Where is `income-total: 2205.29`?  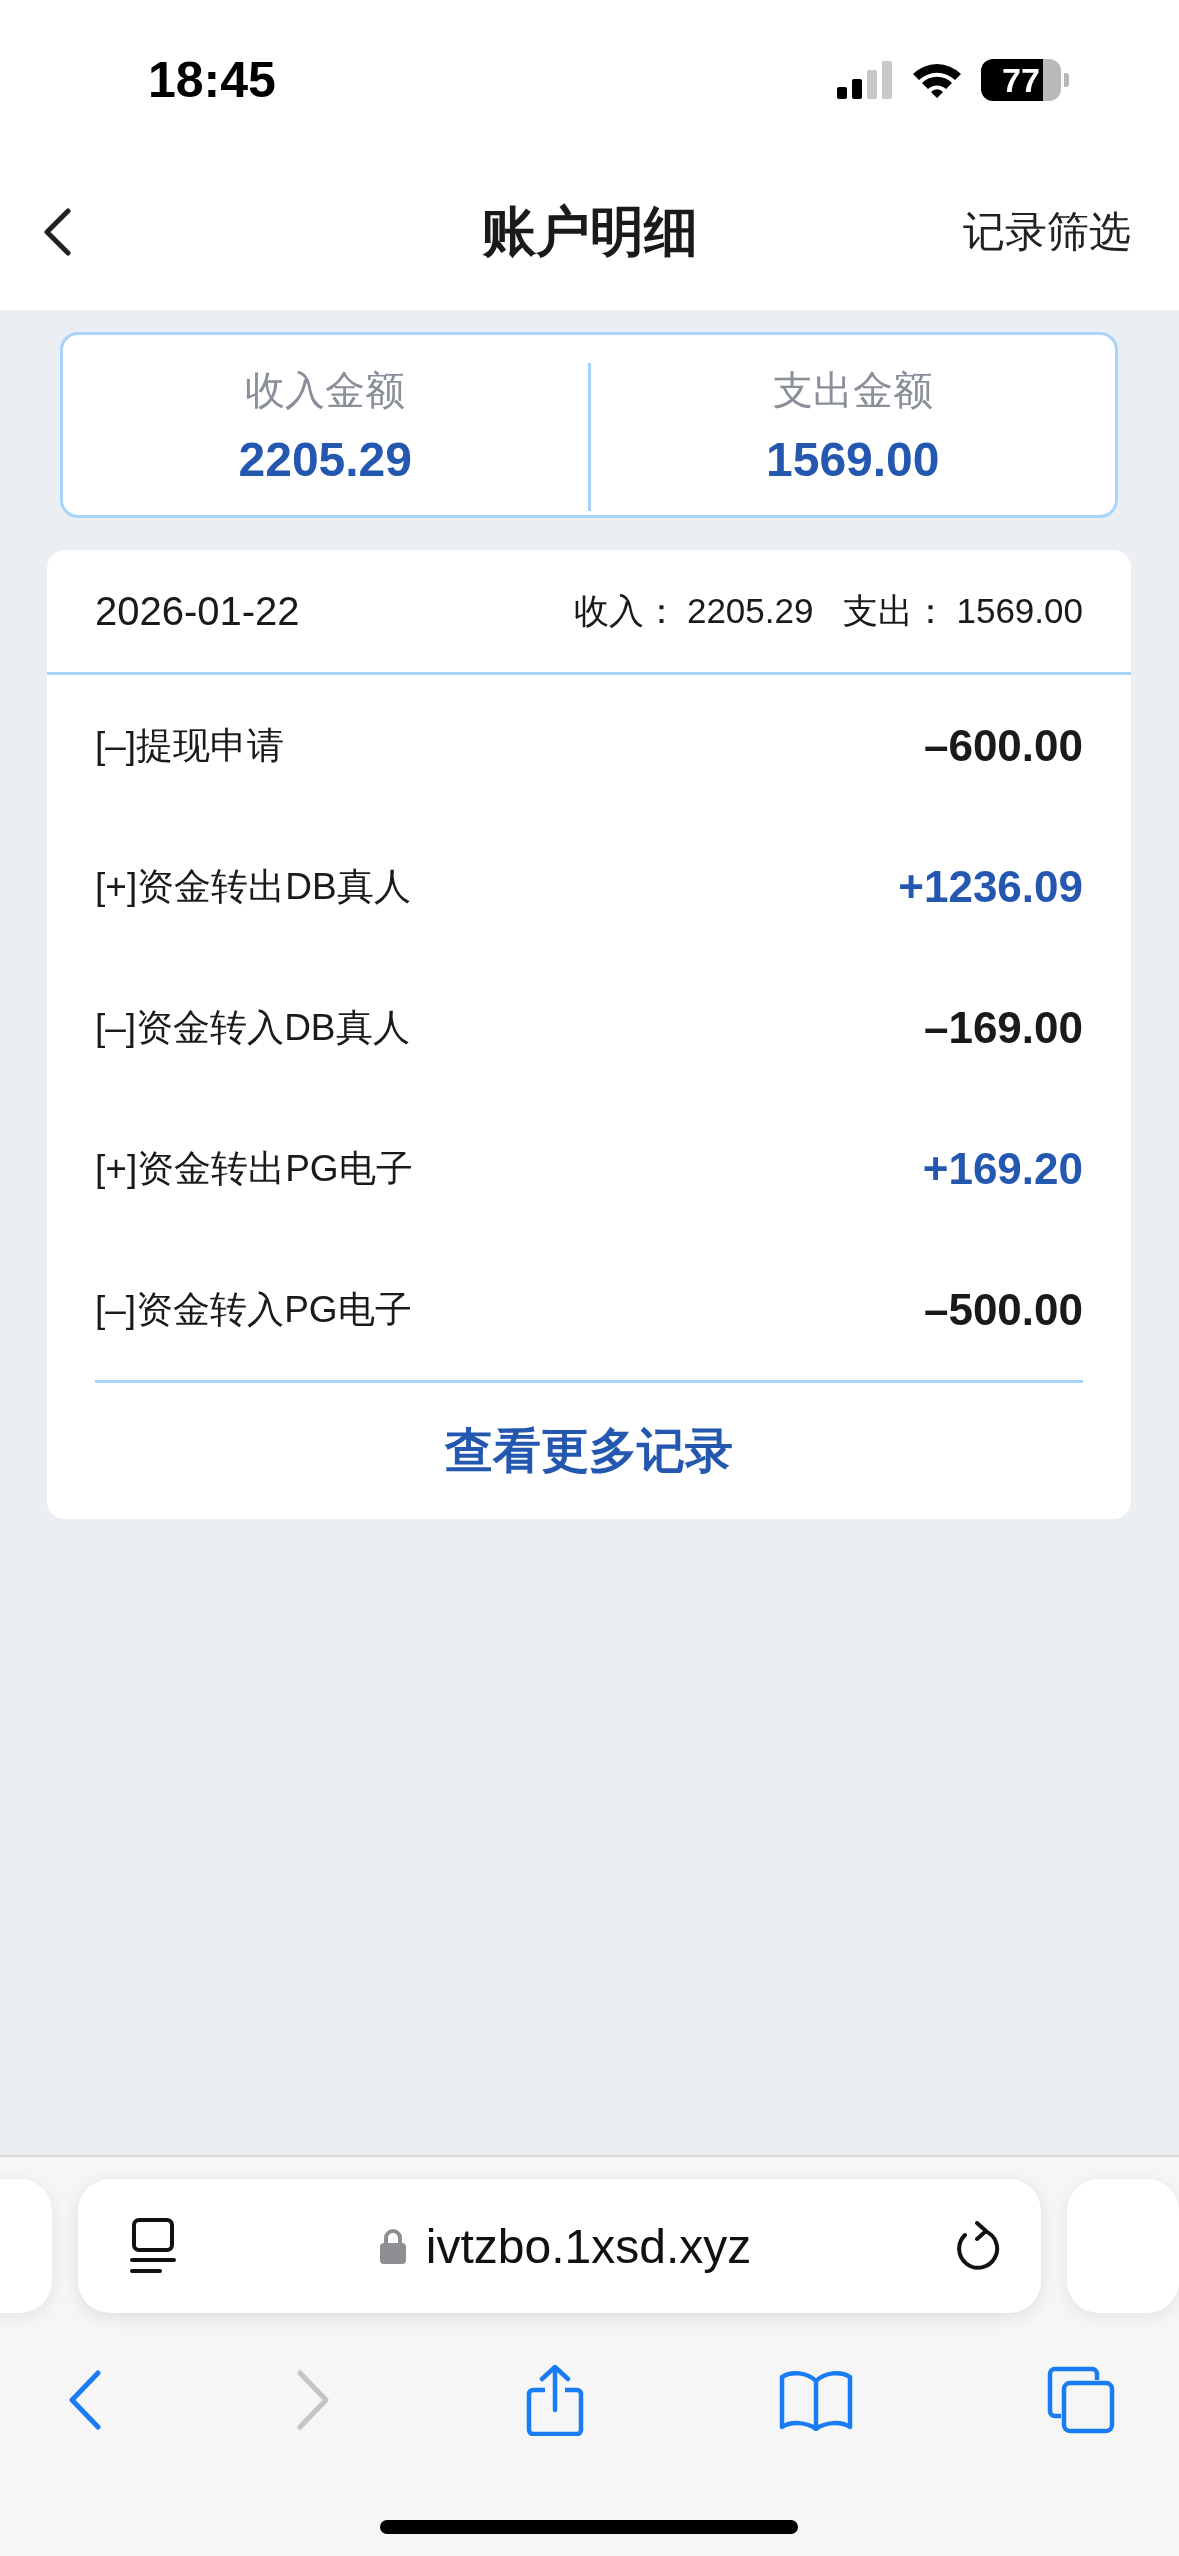
income-total: 2205.29 is located at coordinates (750, 611).